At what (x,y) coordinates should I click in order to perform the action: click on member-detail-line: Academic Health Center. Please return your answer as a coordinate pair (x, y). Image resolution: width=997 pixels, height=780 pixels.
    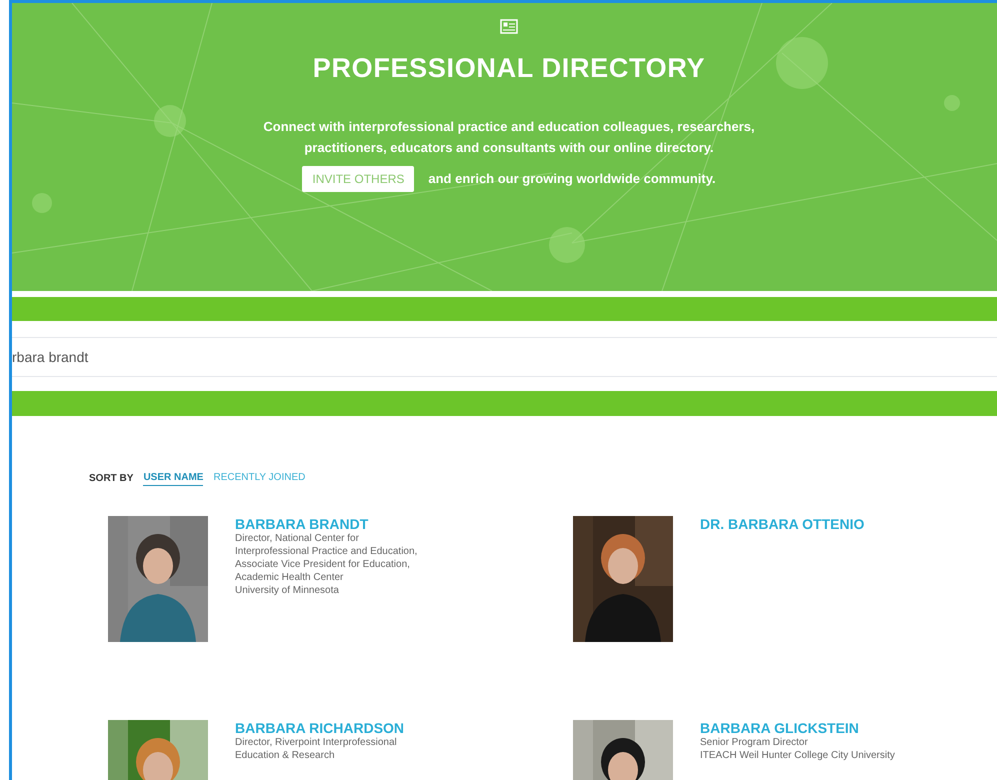
    Looking at the image, I should click on (289, 577).